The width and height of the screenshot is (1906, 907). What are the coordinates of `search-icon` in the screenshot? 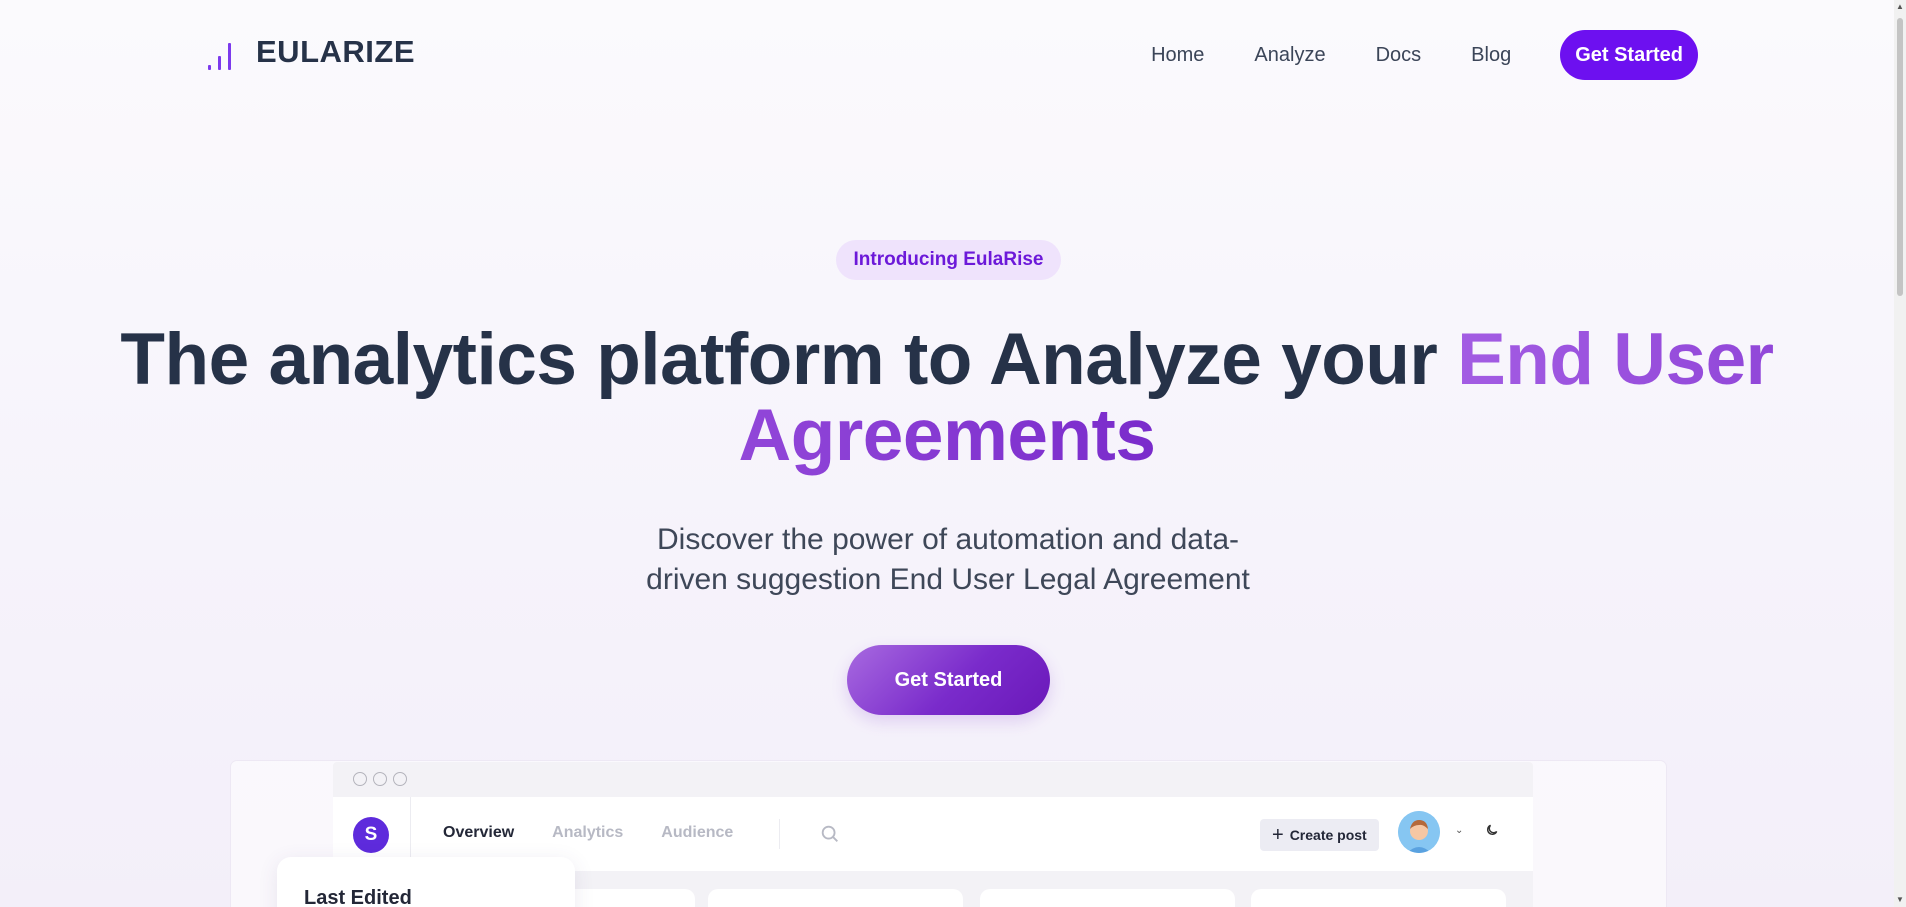 It's located at (830, 834).